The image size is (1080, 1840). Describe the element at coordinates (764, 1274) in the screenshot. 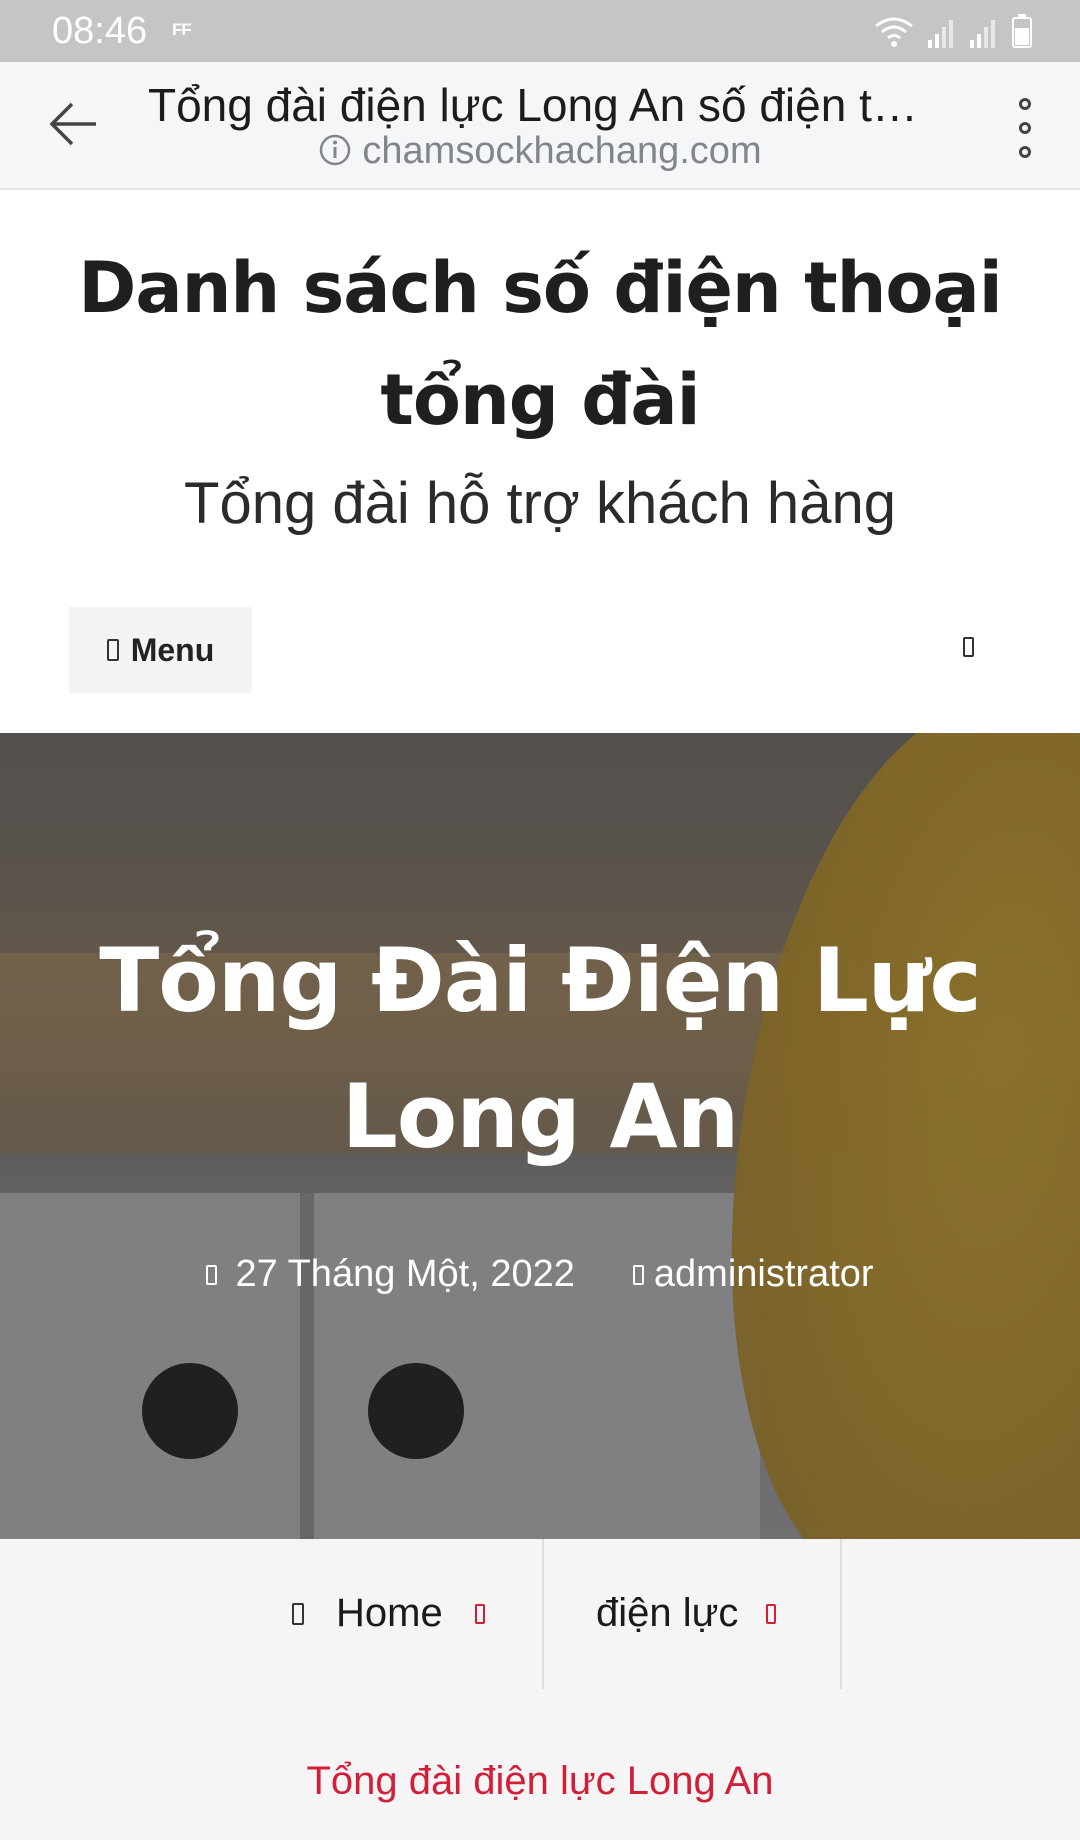

I see `post-author: administrator` at that location.